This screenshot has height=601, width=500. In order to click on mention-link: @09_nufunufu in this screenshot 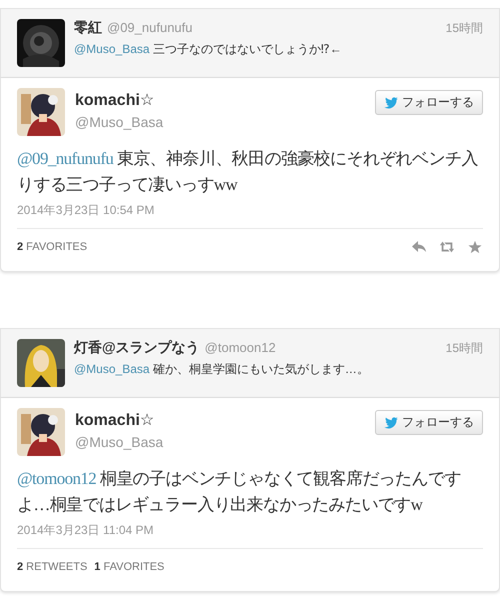, I will do `click(65, 158)`.